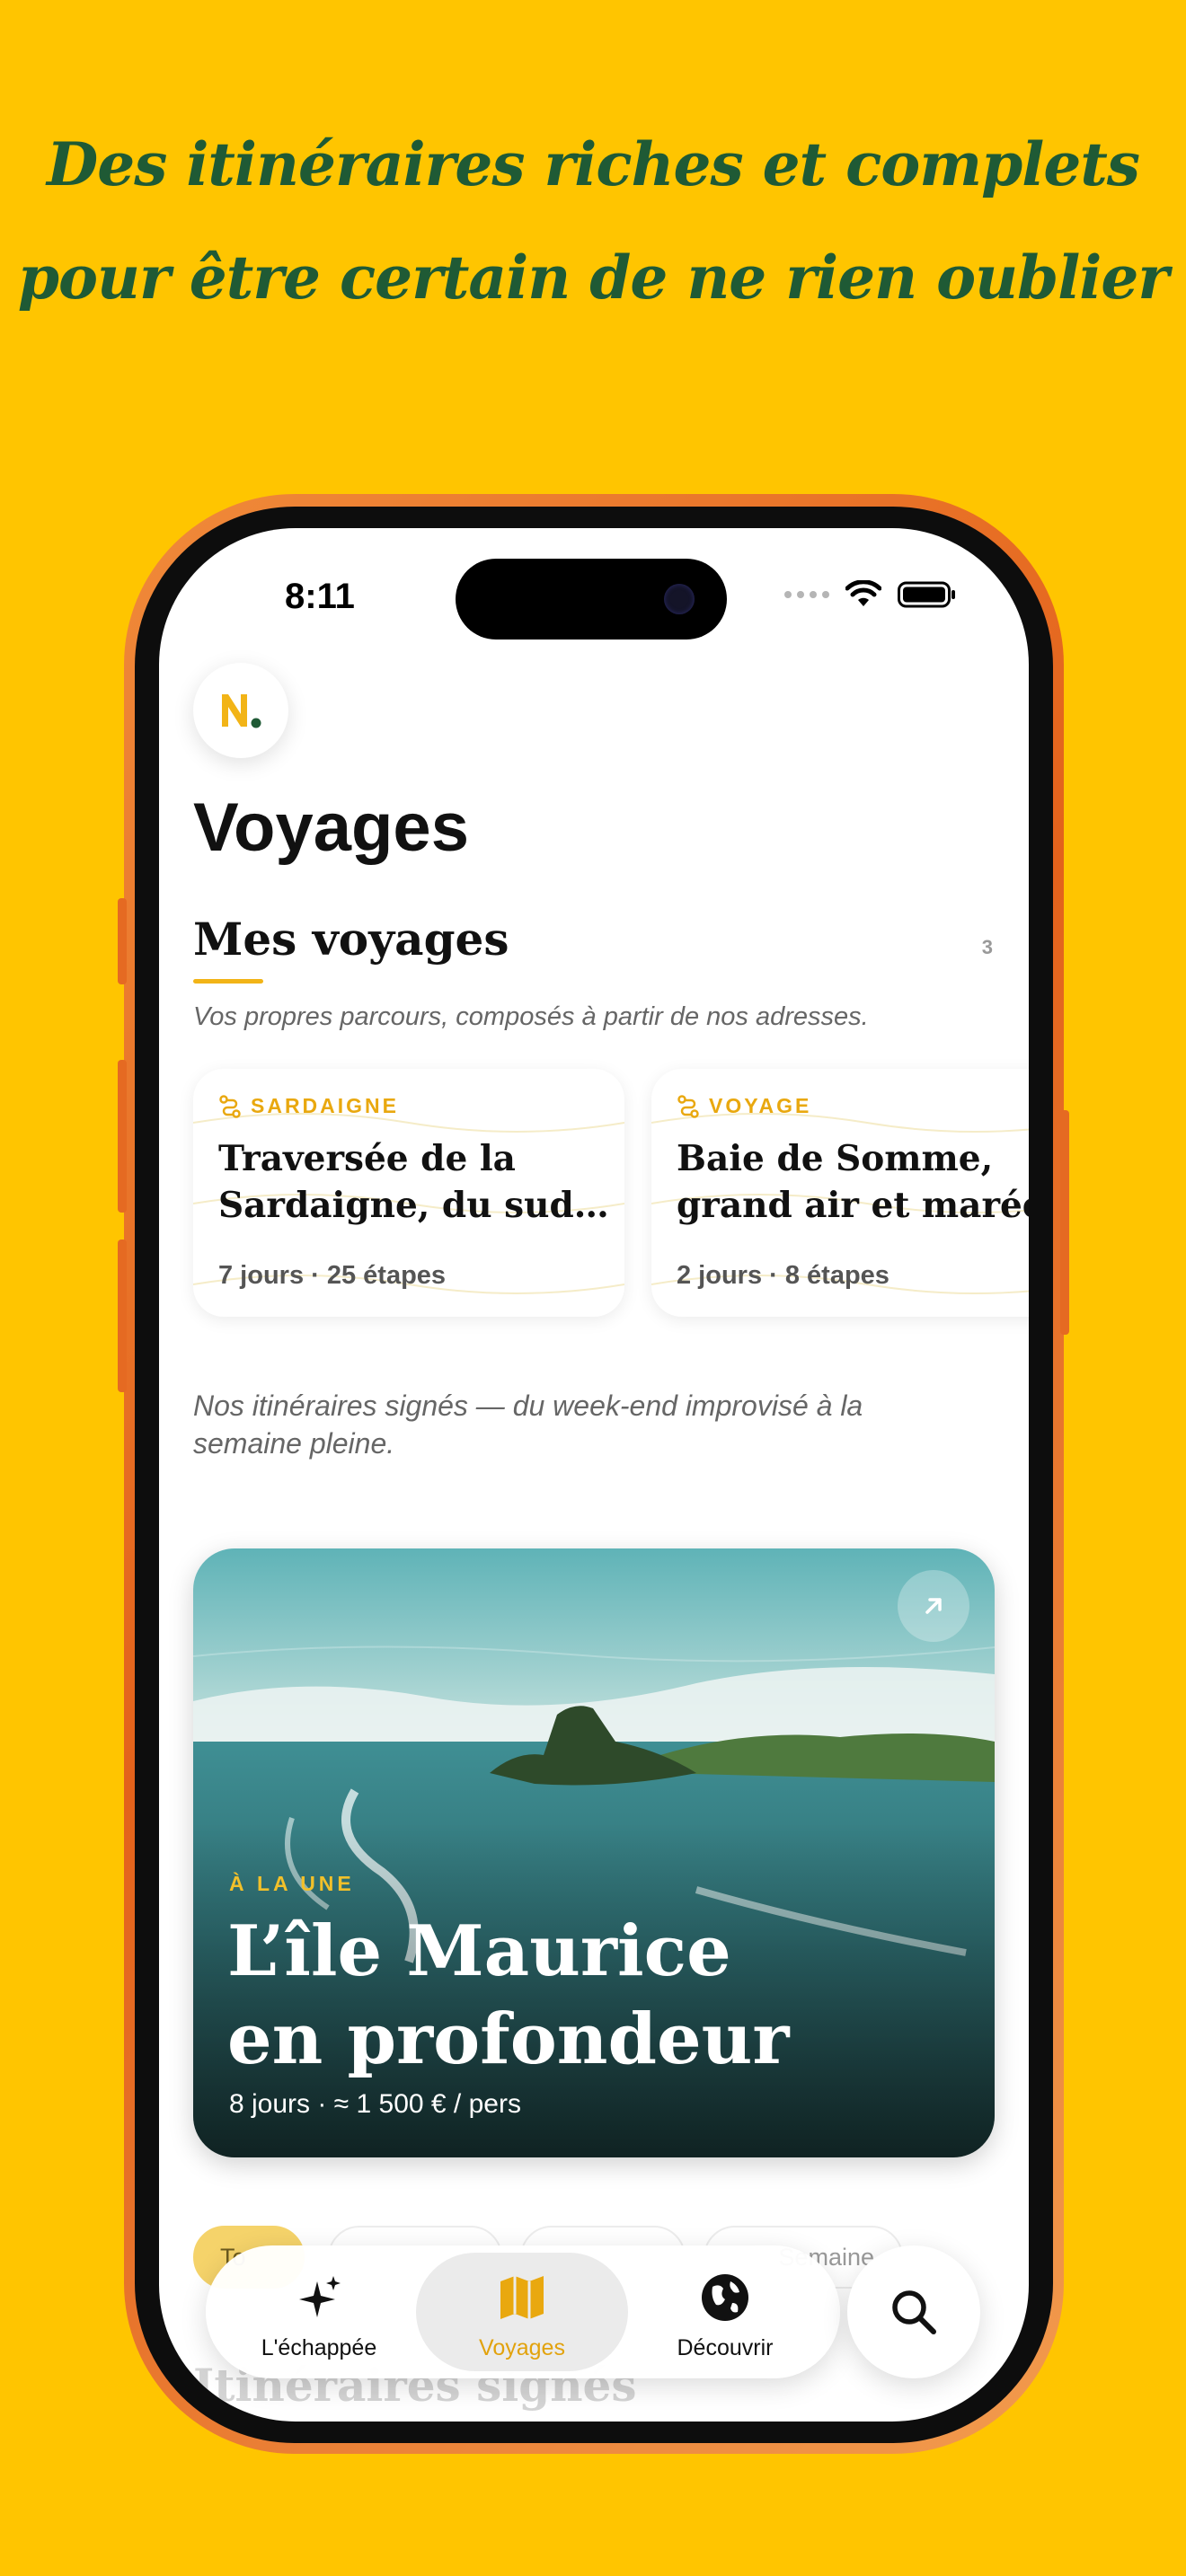  I want to click on phone-power-button, so click(1064, 1222).